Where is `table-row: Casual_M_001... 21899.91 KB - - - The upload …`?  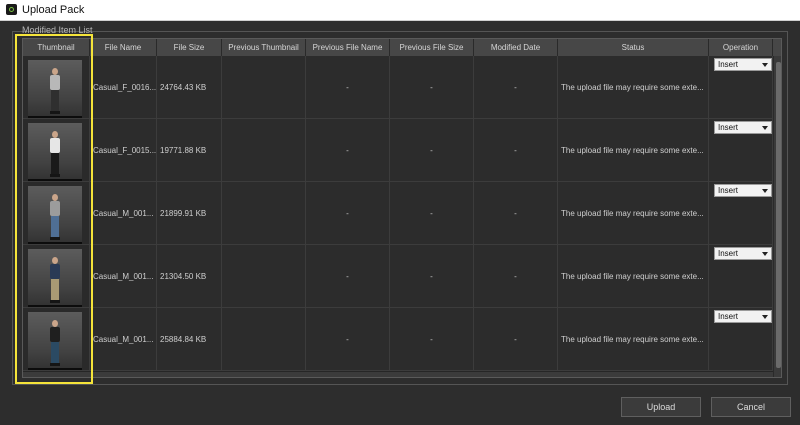
table-row: Casual_M_001... 21899.91 KB - - - The upload … is located at coordinates (402, 213).